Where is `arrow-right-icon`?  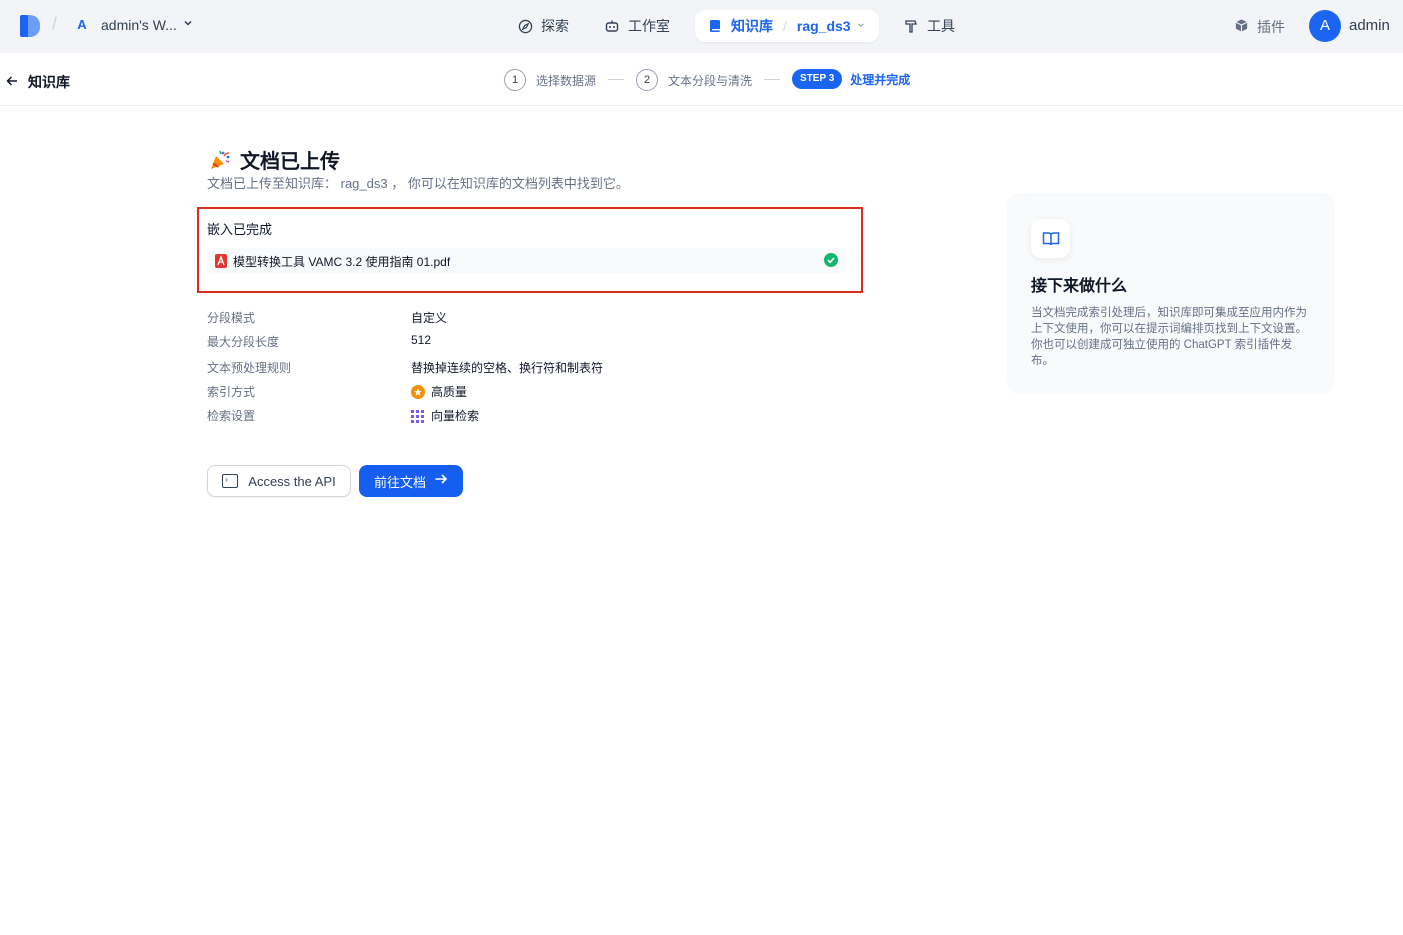
arrow-right-icon is located at coordinates (441, 481).